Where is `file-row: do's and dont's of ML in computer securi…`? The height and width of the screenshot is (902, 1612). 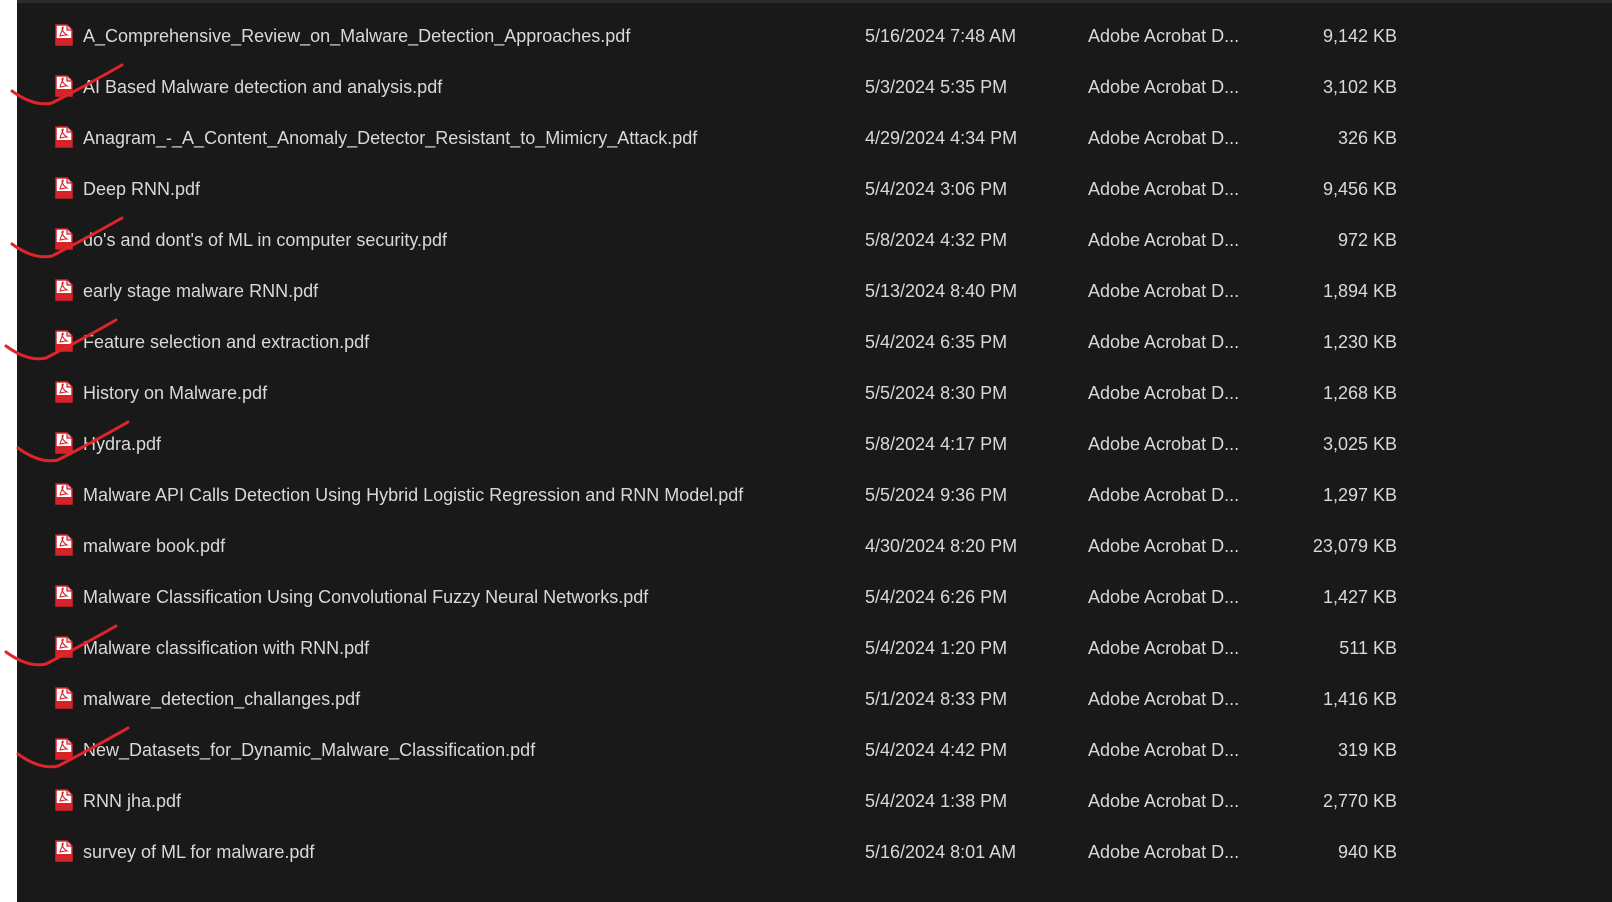 file-row: do's and dont's of ML in computer securi… is located at coordinates (814, 241).